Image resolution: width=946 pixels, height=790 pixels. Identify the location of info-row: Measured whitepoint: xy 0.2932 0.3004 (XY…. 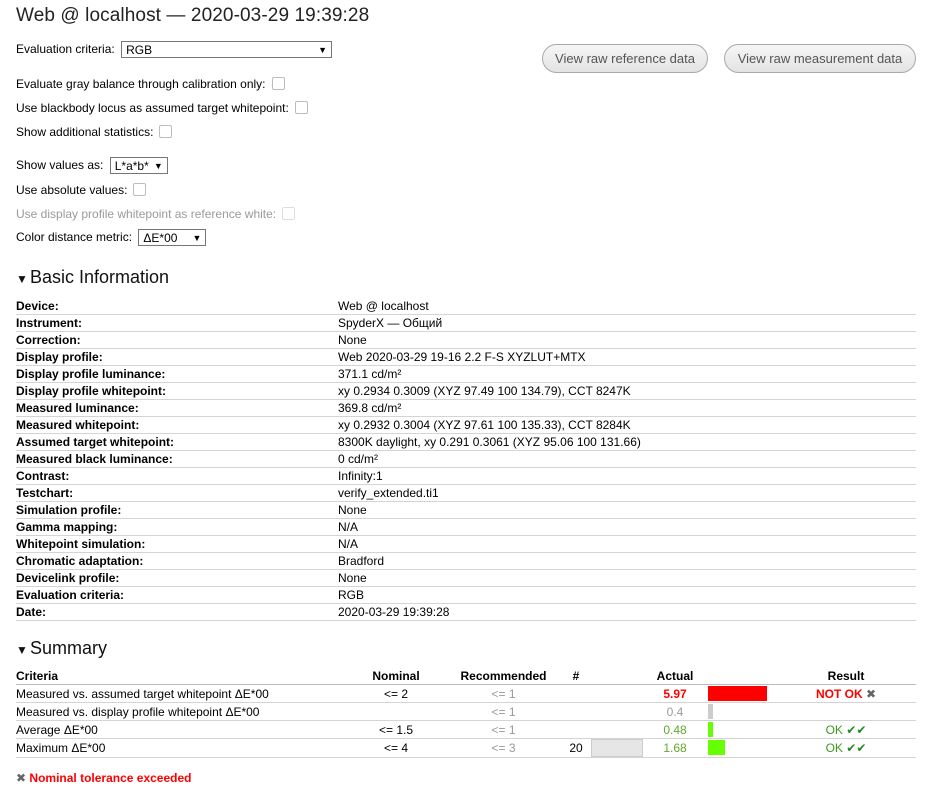
(466, 425).